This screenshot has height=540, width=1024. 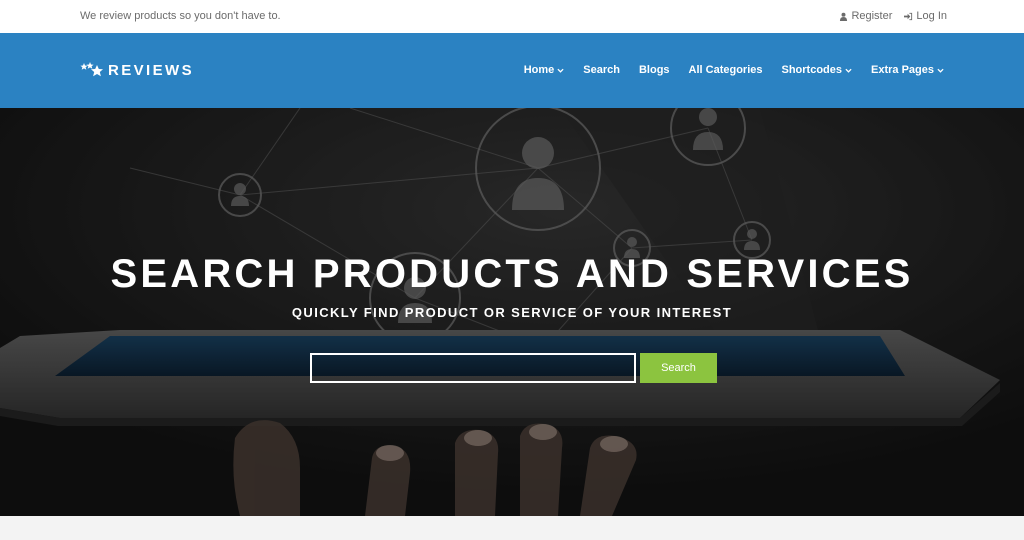 I want to click on stars-icon, so click(x=91, y=69).